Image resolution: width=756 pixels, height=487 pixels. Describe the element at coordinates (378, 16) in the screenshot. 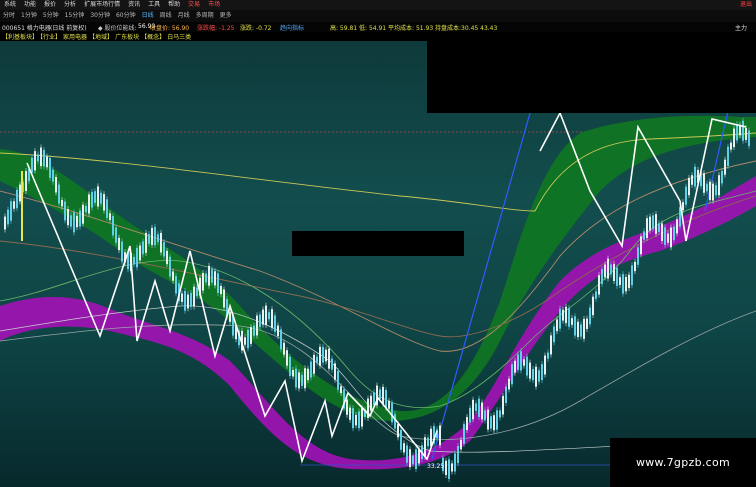

I see `period-bar: 分时 1分钟 5分钟 15分钟 30分钟 60分钟 日线 周线 月线 多周期 更多` at that location.